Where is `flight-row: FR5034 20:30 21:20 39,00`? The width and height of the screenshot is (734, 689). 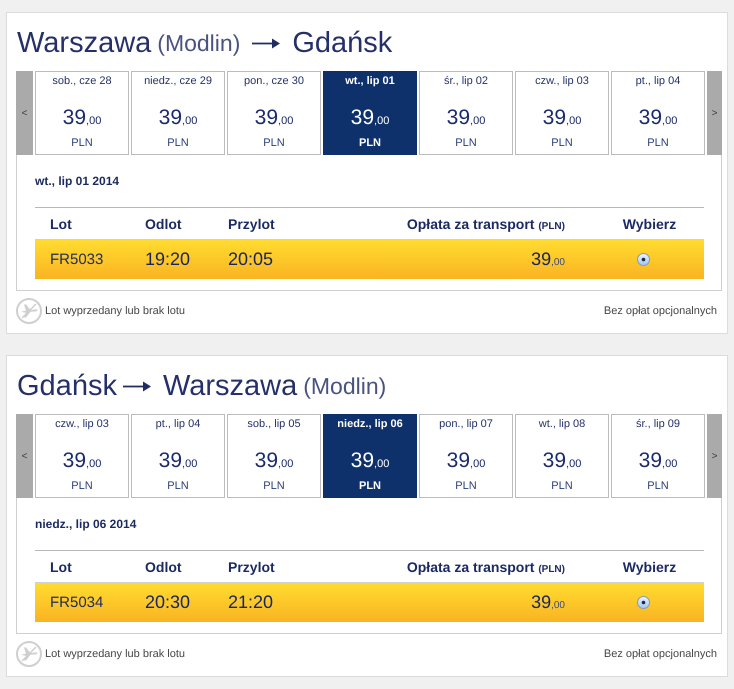 flight-row: FR5034 20:30 21:20 39,00 is located at coordinates (369, 602).